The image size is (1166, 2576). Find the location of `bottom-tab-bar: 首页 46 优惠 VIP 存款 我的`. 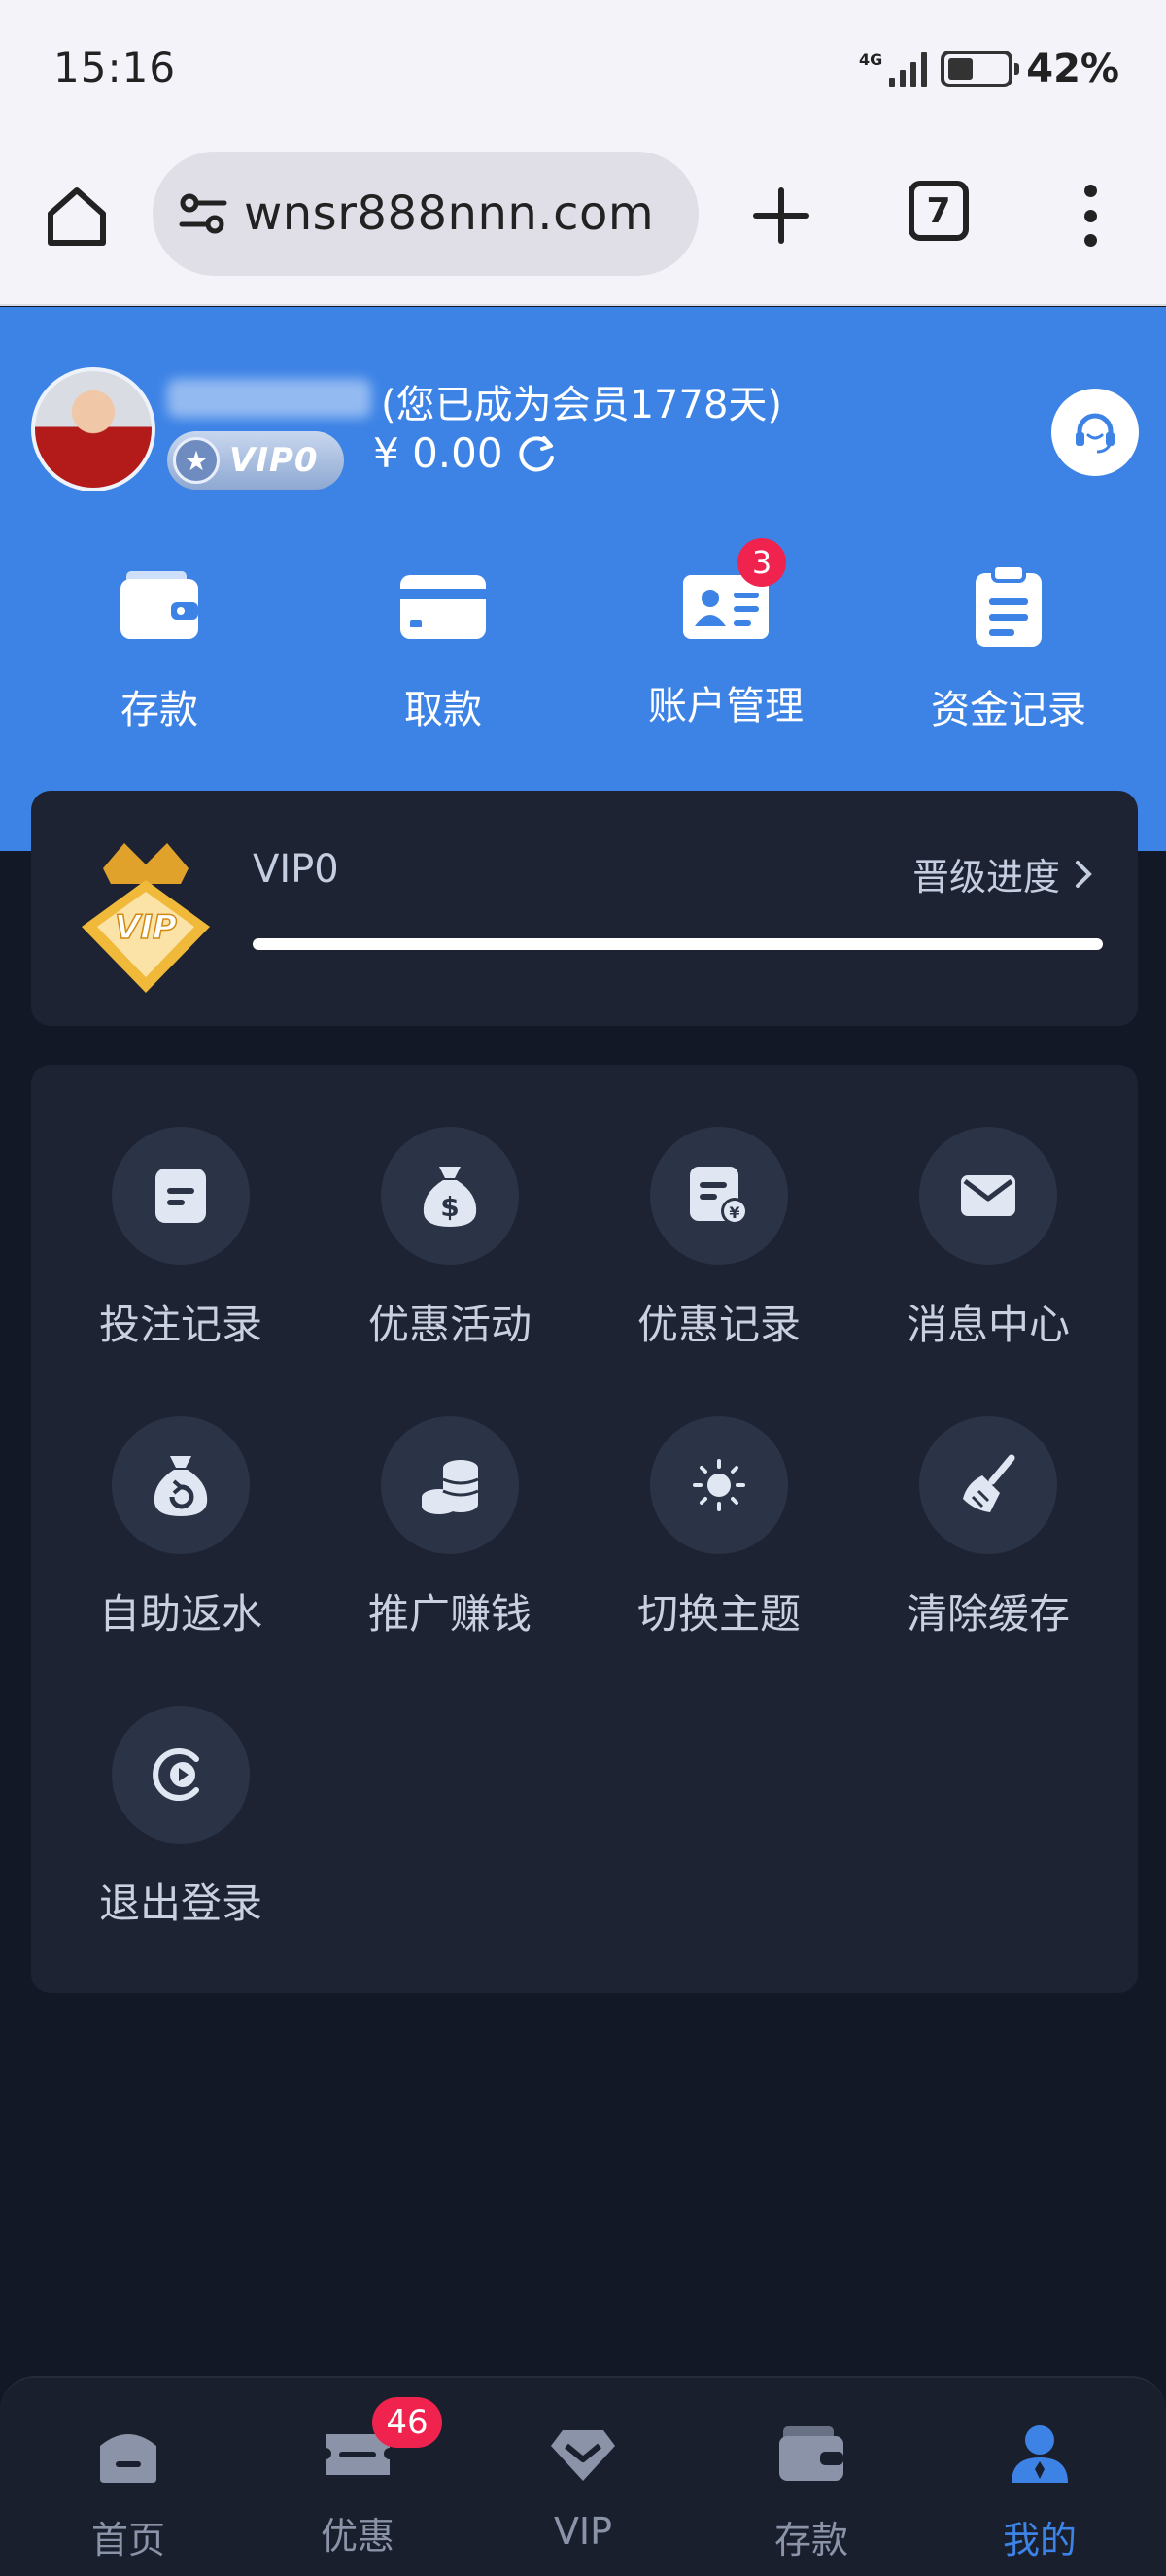

bottom-tab-bar: 首页 46 优惠 VIP 存款 我的 is located at coordinates (583, 2476).